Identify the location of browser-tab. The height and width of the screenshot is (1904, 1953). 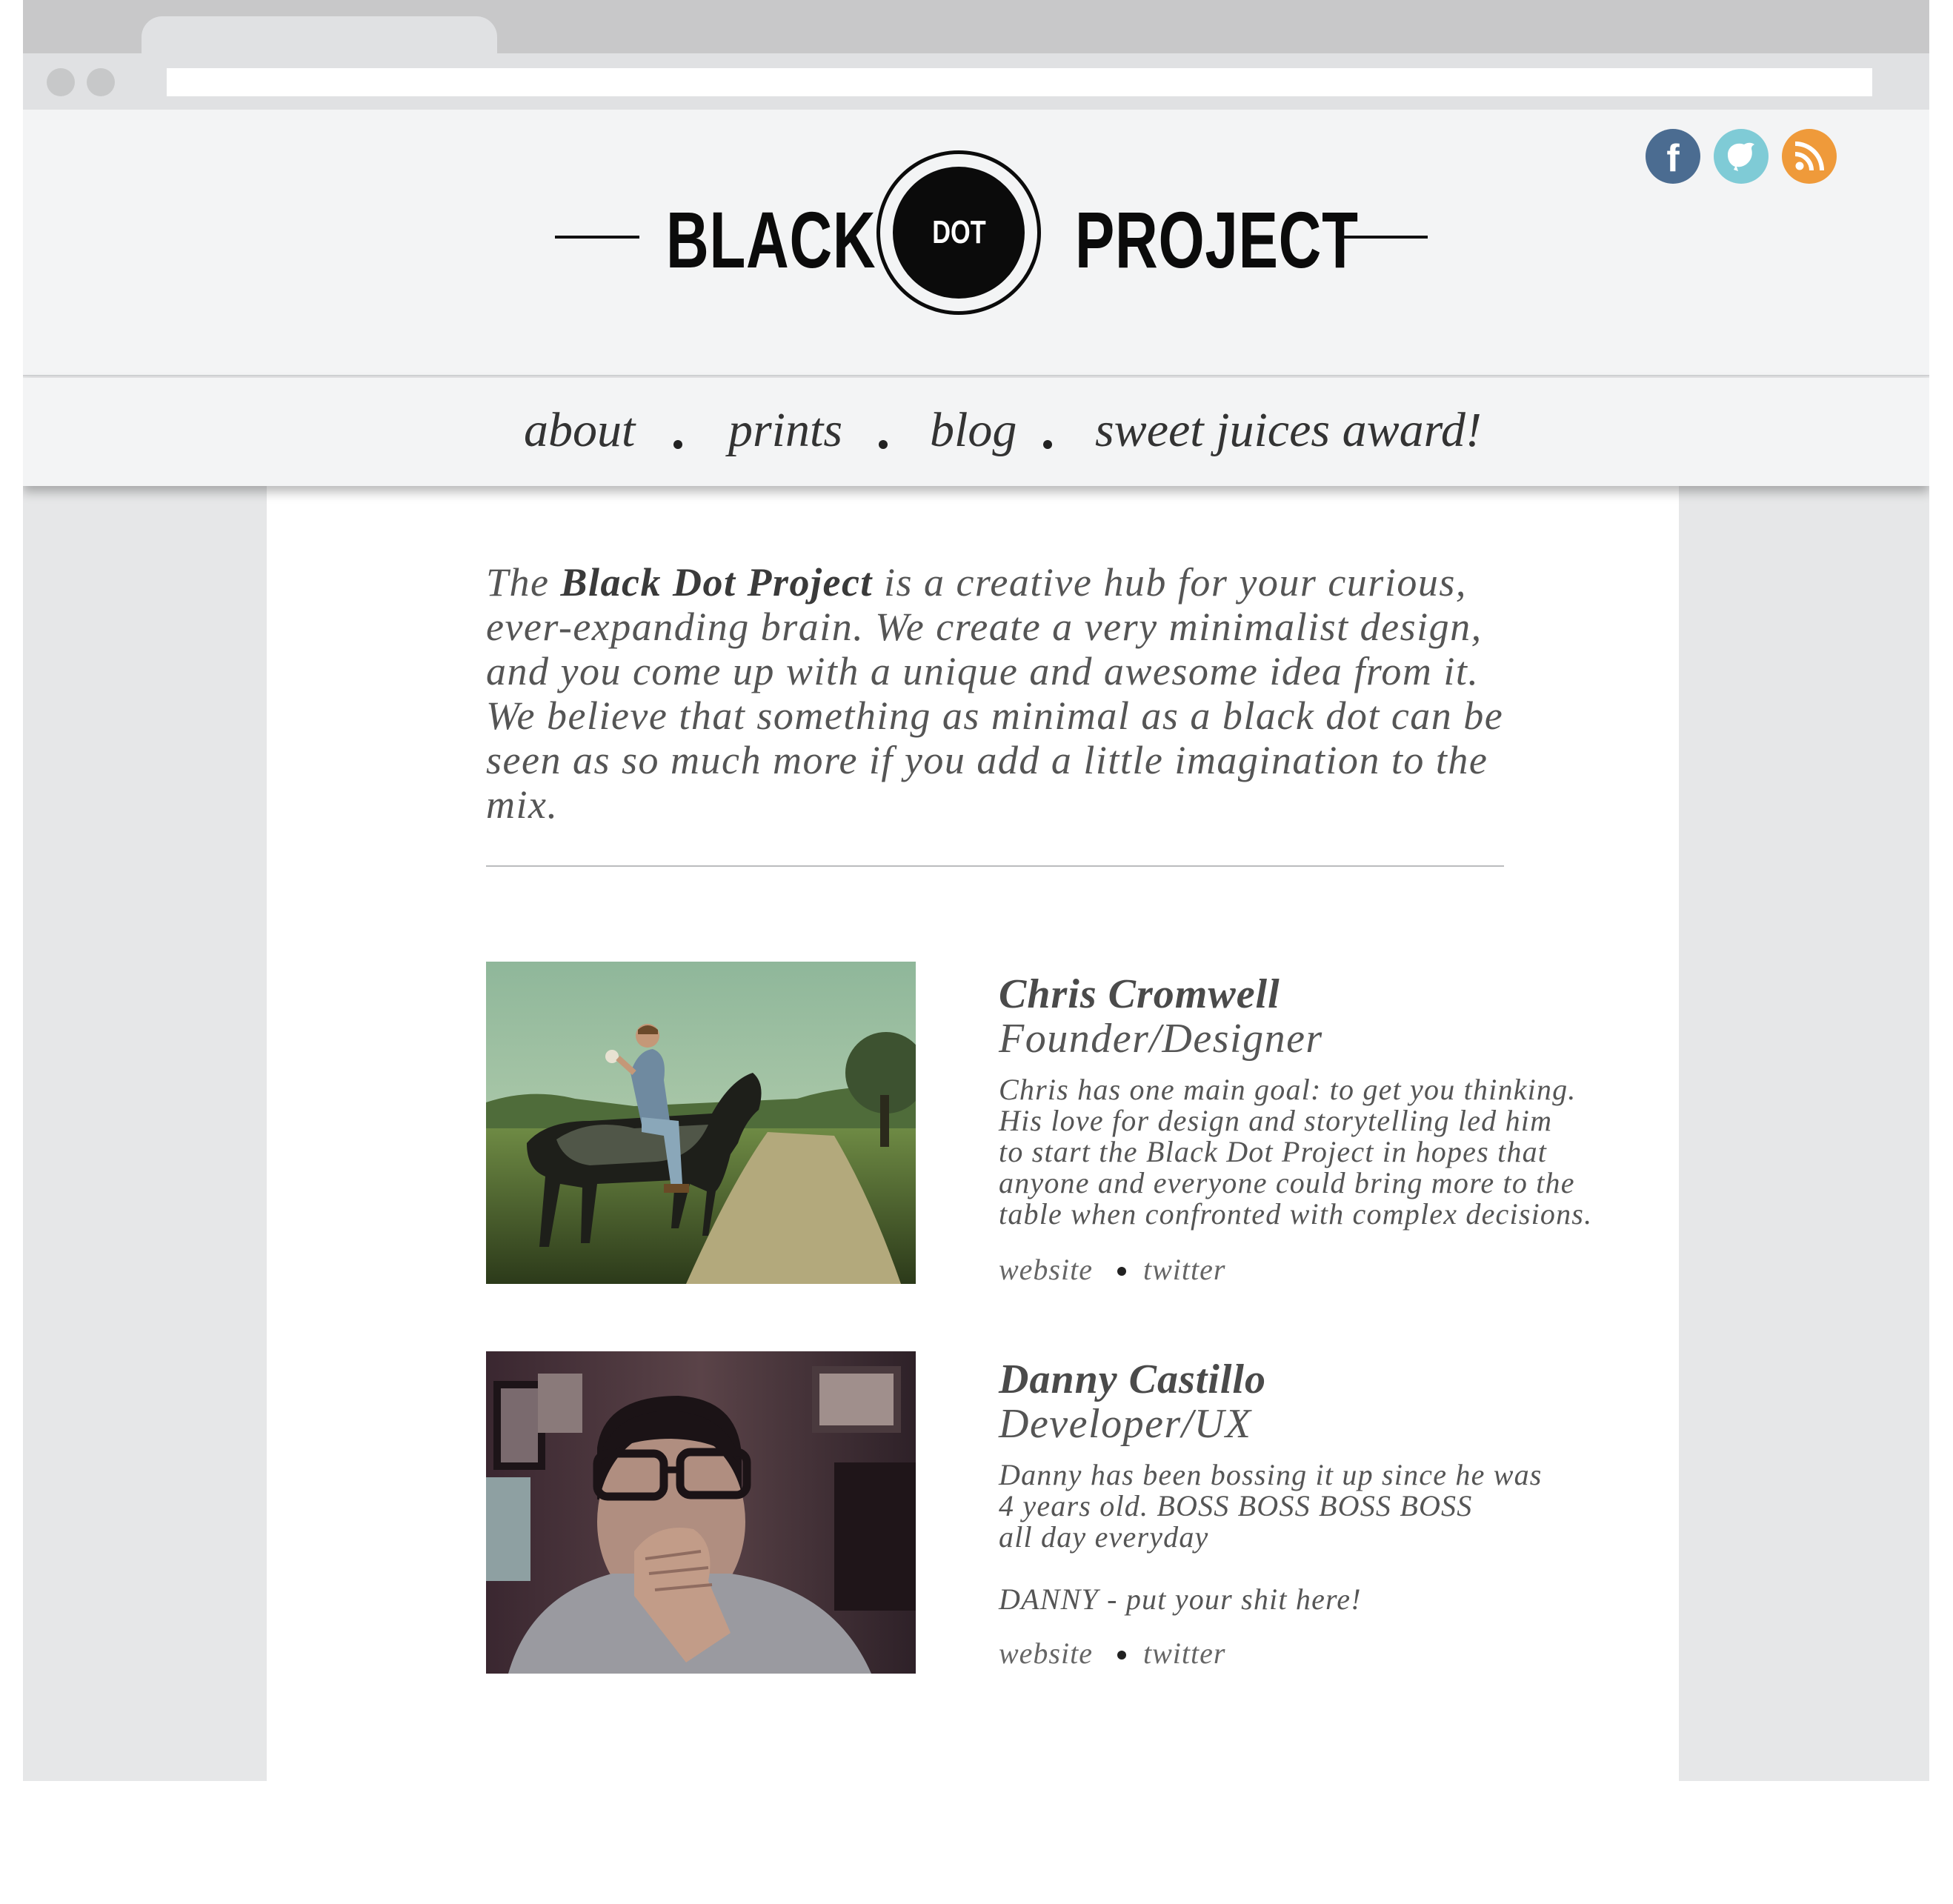
(319, 38).